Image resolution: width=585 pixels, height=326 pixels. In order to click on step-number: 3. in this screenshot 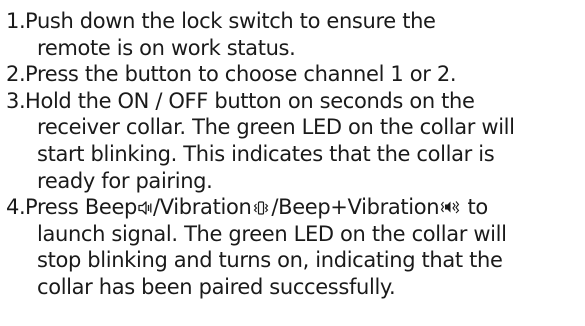, I will do `click(16, 100)`.